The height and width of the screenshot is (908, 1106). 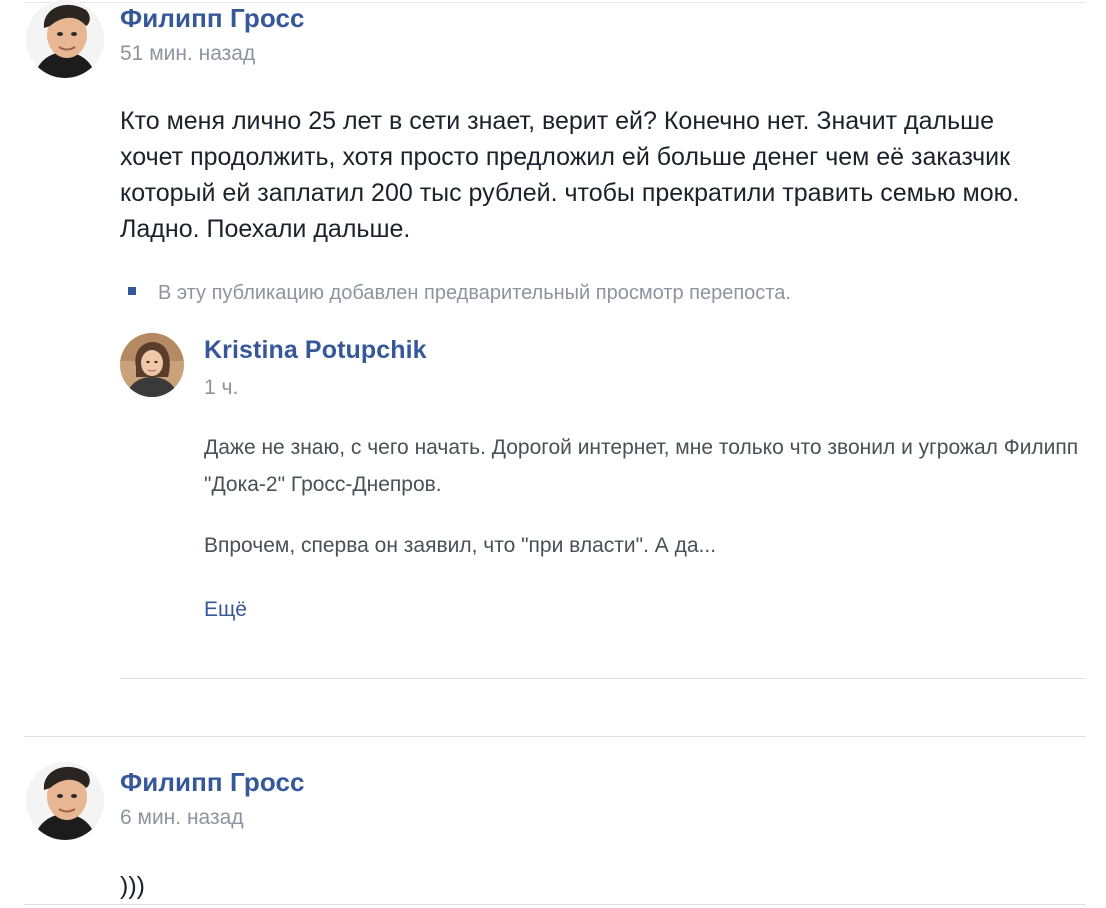 I want to click on shared-timestamp: 1 ч., so click(x=221, y=388).